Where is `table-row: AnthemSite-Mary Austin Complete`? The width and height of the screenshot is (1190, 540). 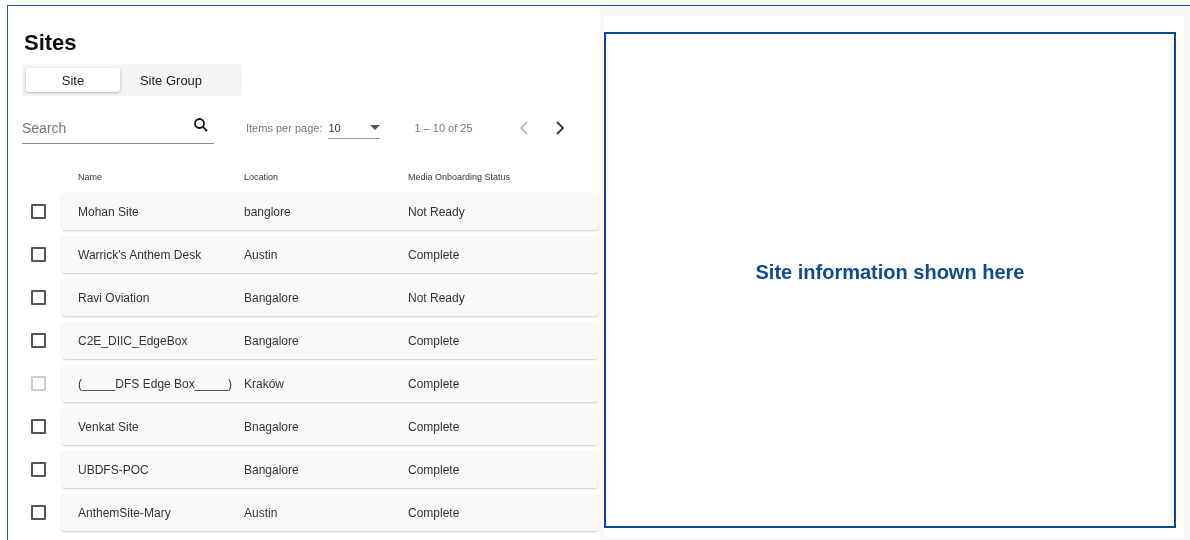 table-row: AnthemSite-Mary Austin Complete is located at coordinates (330, 512).